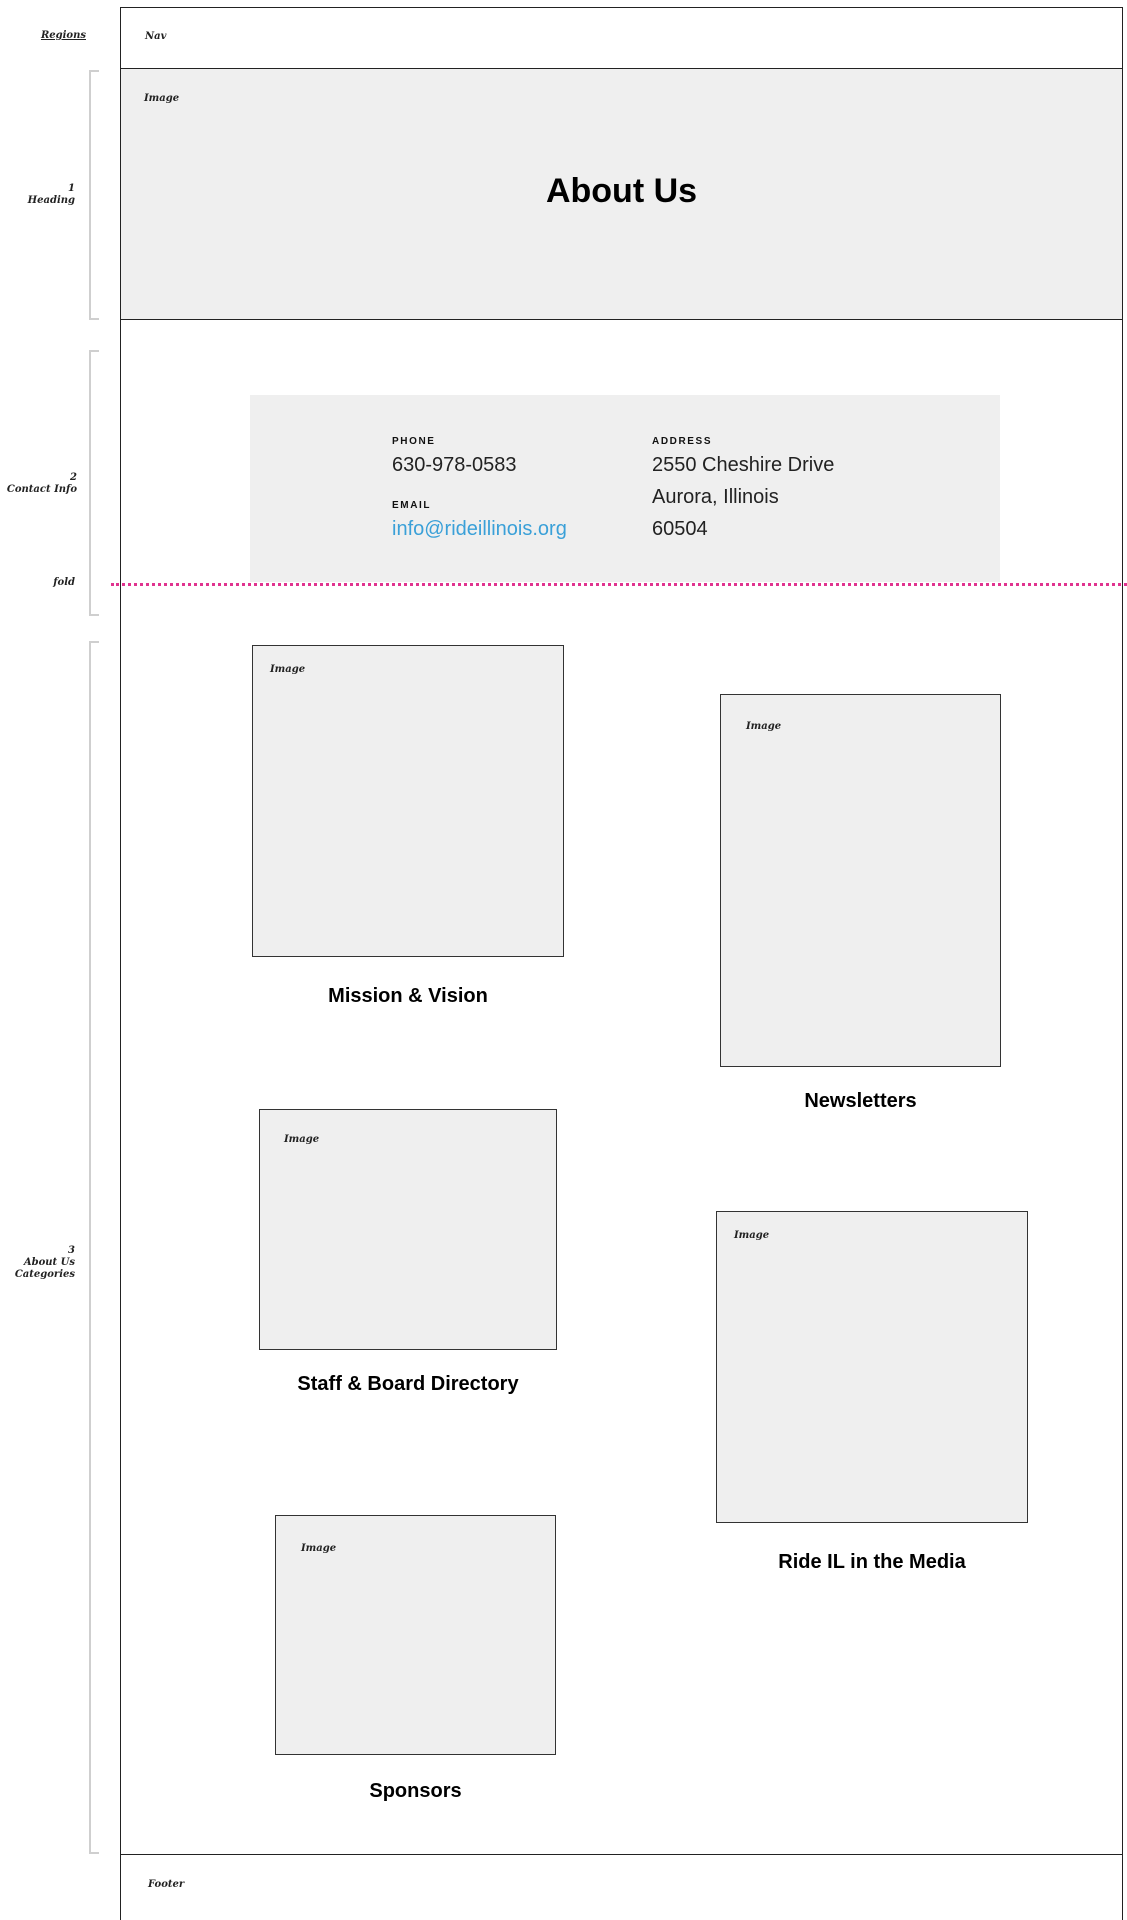 This screenshot has width=1127, height=1920. I want to click on hero-image: Image About Us, so click(621, 194).